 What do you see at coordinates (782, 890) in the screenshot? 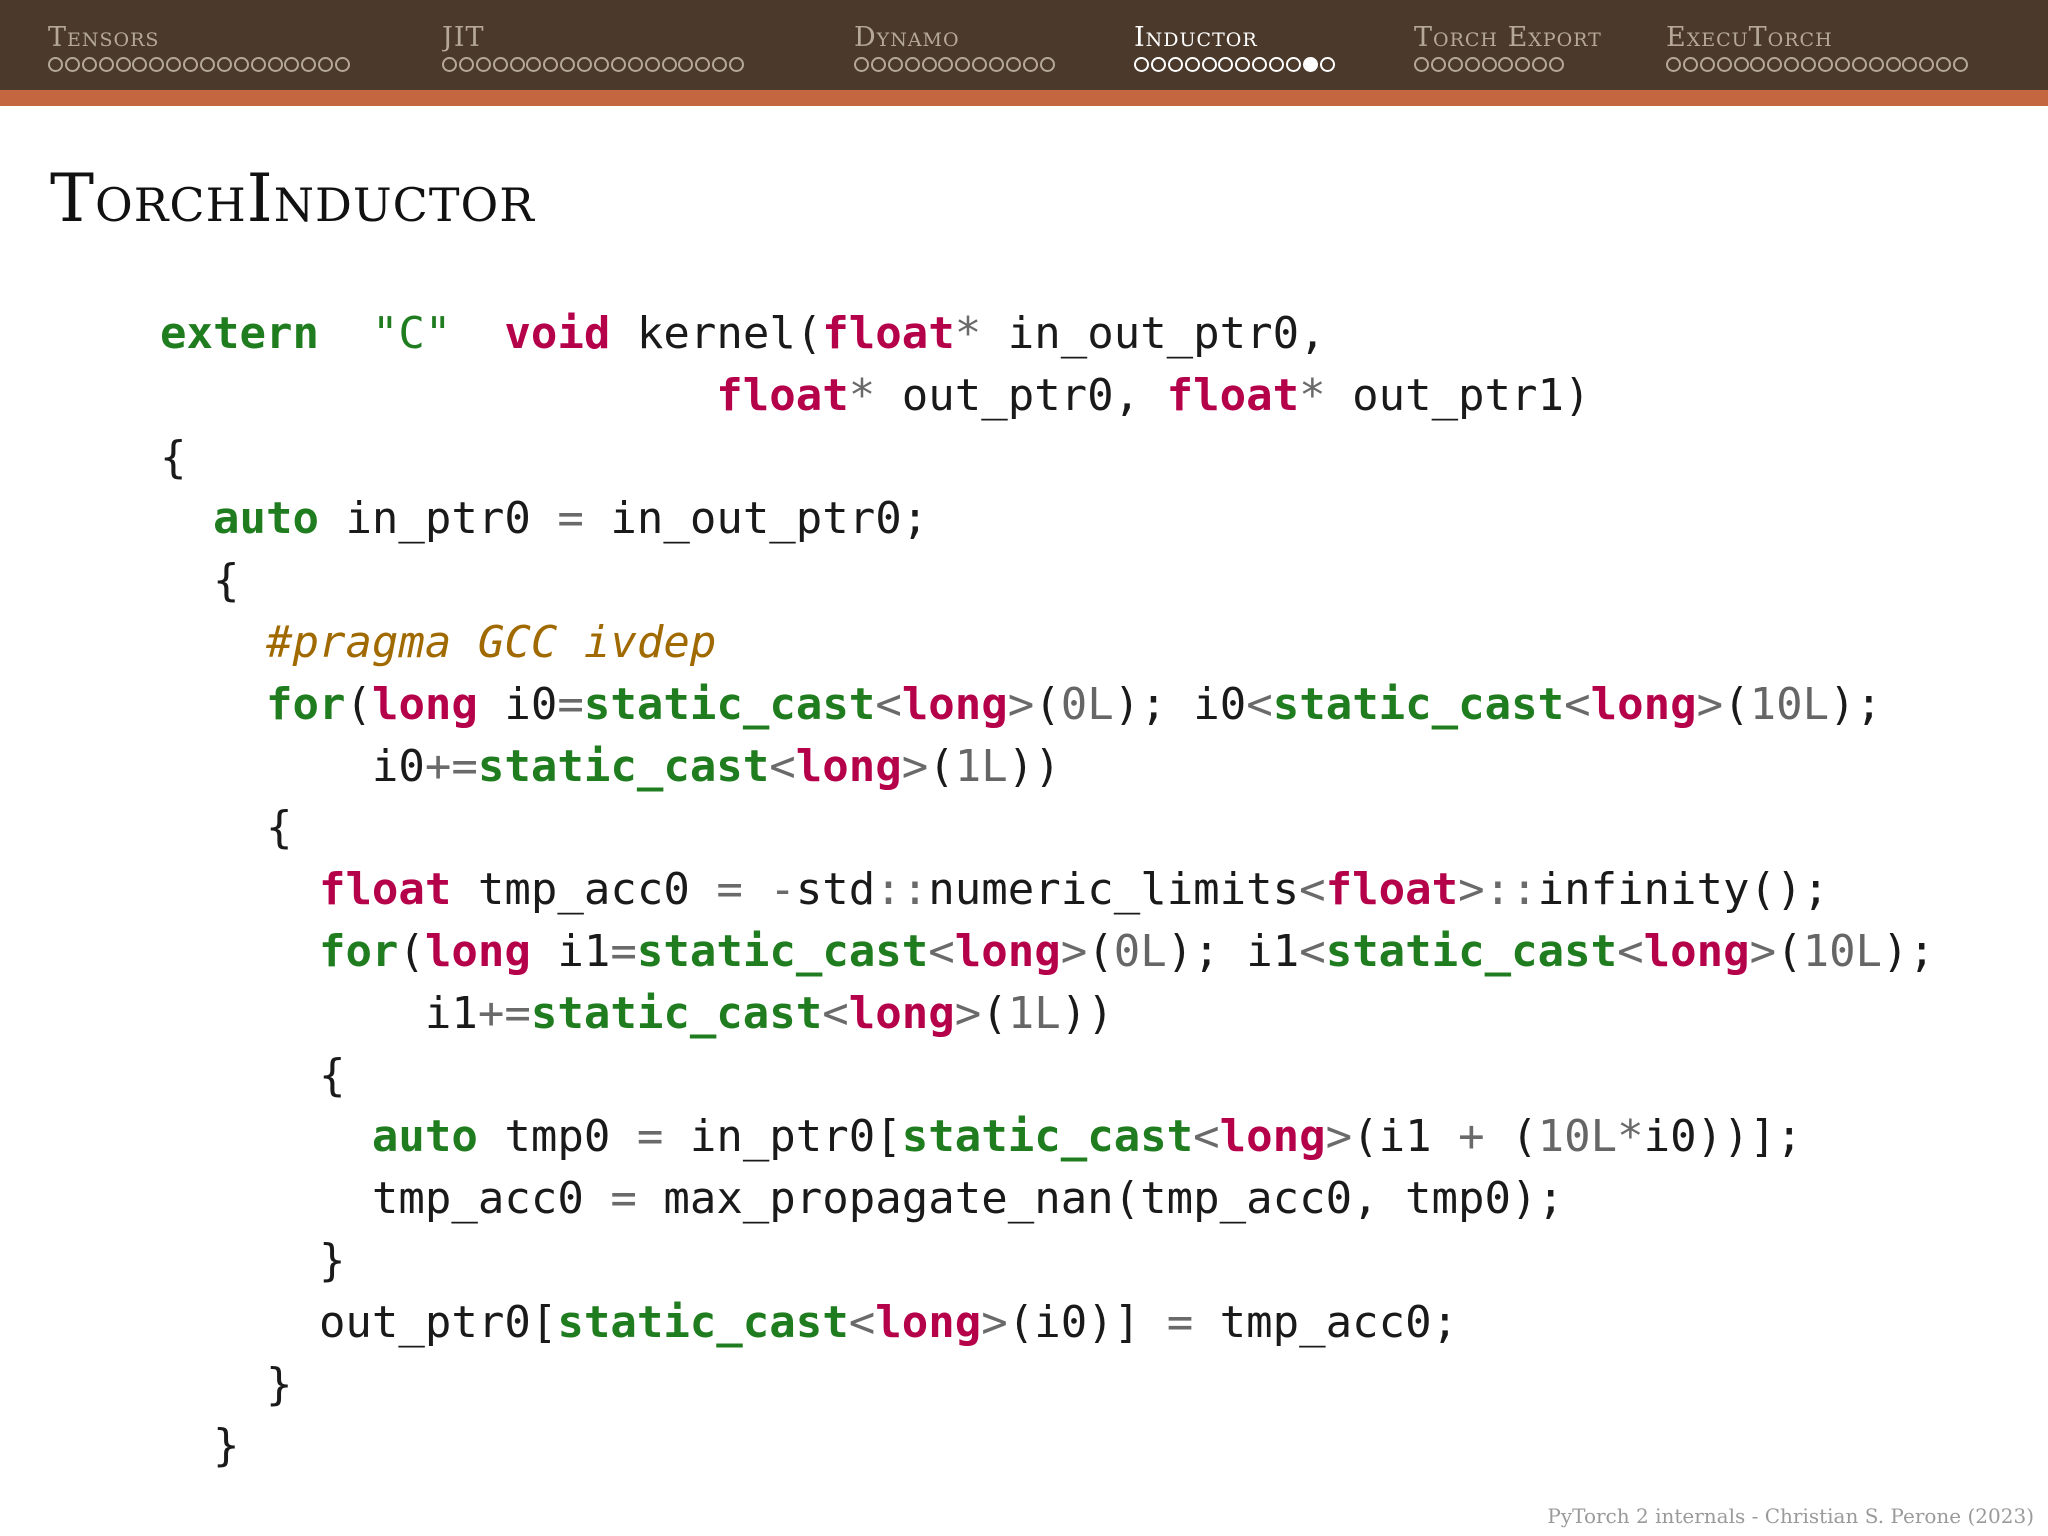
I see `code-token: -` at bounding box center [782, 890].